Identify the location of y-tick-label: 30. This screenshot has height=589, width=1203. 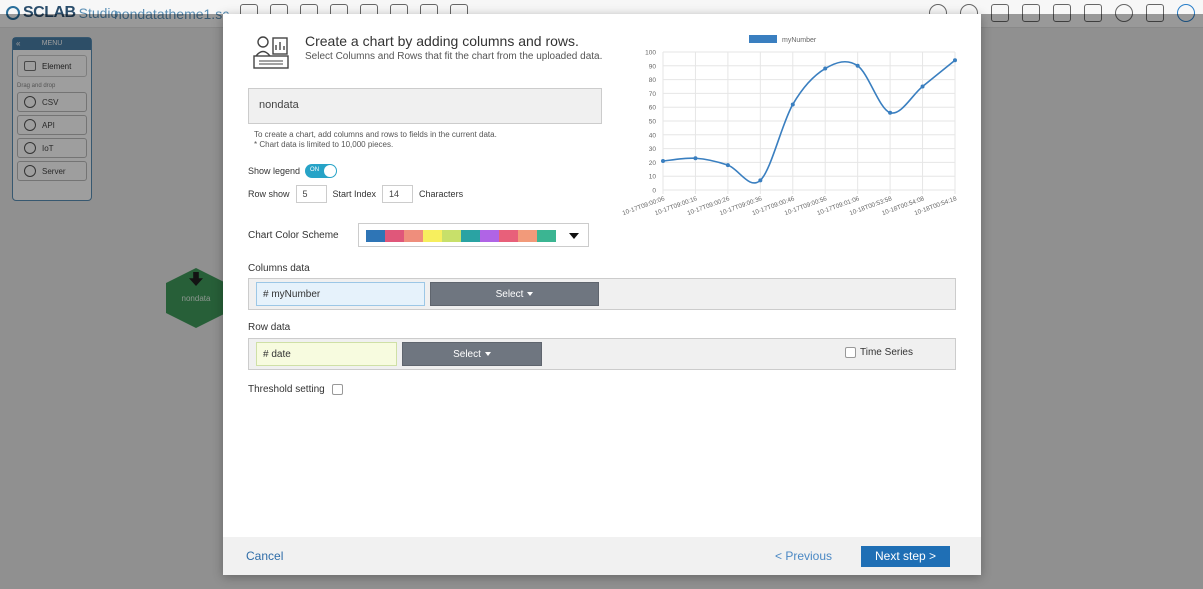
(653, 149).